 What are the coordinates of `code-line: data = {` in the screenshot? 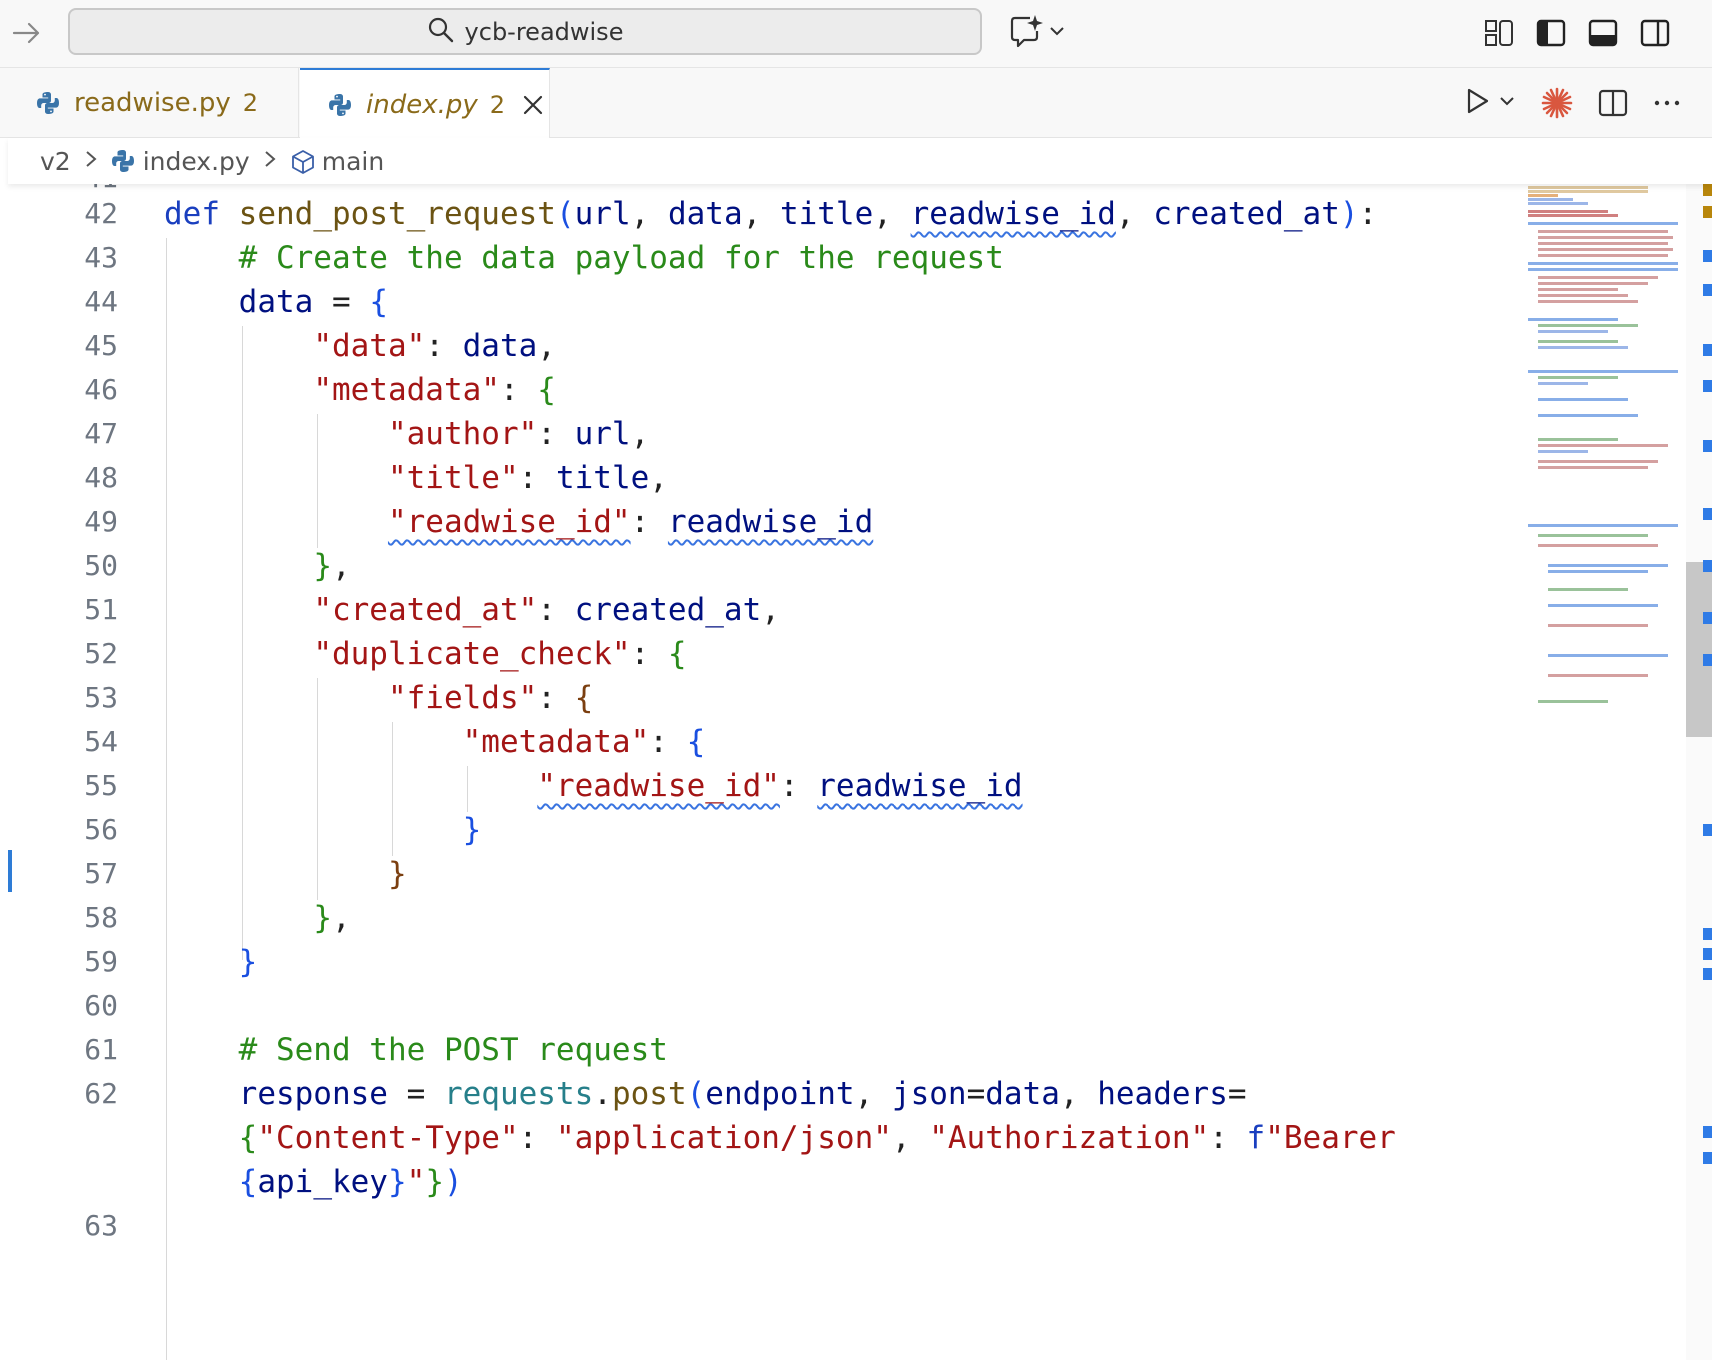 It's located at (313, 302).